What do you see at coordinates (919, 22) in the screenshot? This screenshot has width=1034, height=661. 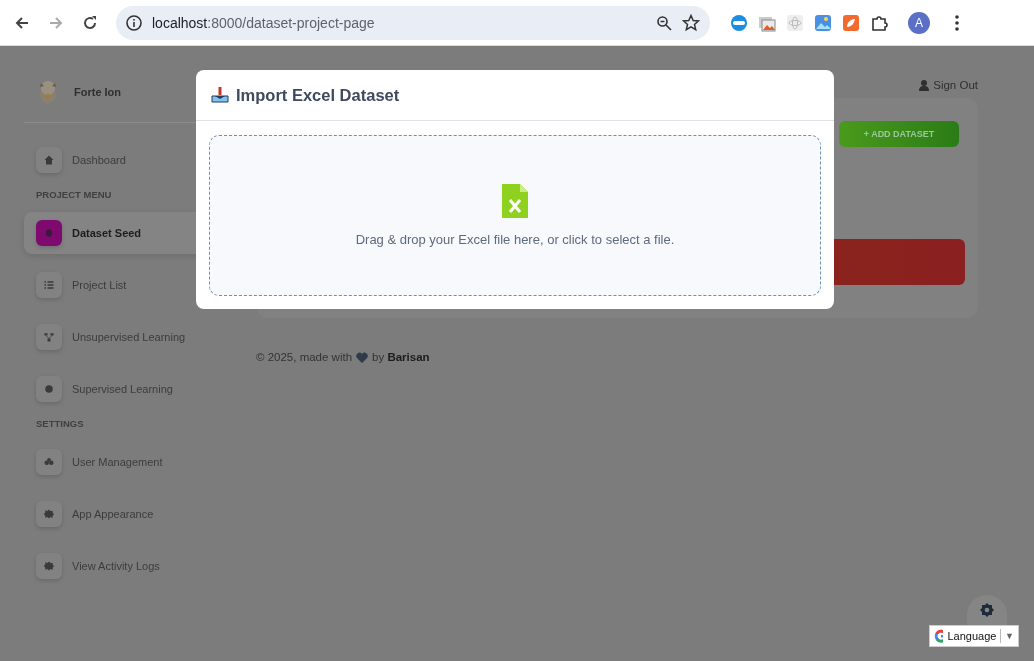 I see `profile-avatar: A` at bounding box center [919, 22].